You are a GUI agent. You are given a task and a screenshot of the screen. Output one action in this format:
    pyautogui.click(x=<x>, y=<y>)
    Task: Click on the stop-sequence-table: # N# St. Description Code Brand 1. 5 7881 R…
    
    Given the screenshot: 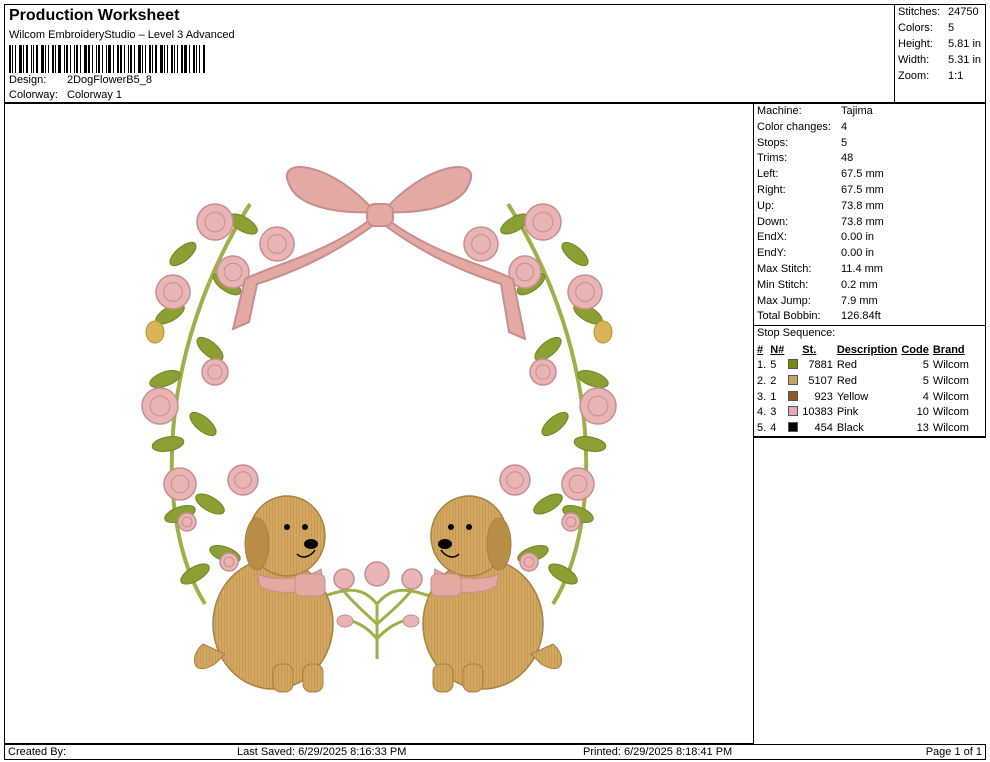 What is the action you would take?
    pyautogui.click(x=863, y=389)
    